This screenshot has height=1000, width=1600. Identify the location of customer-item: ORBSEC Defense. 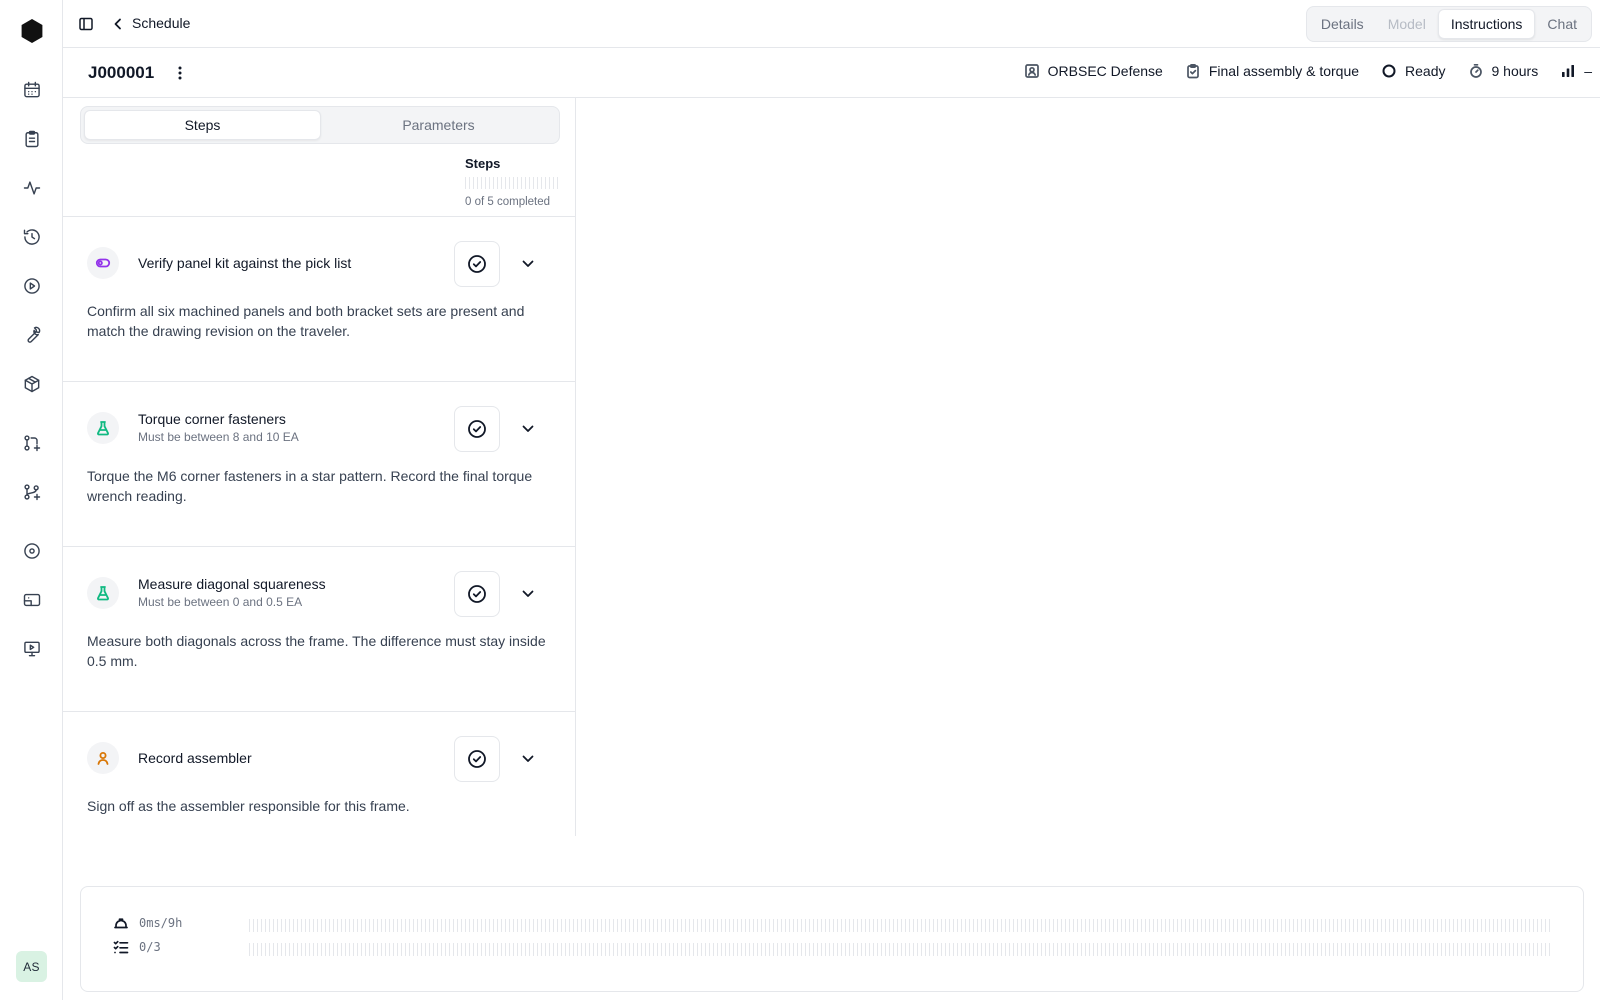
(1093, 71).